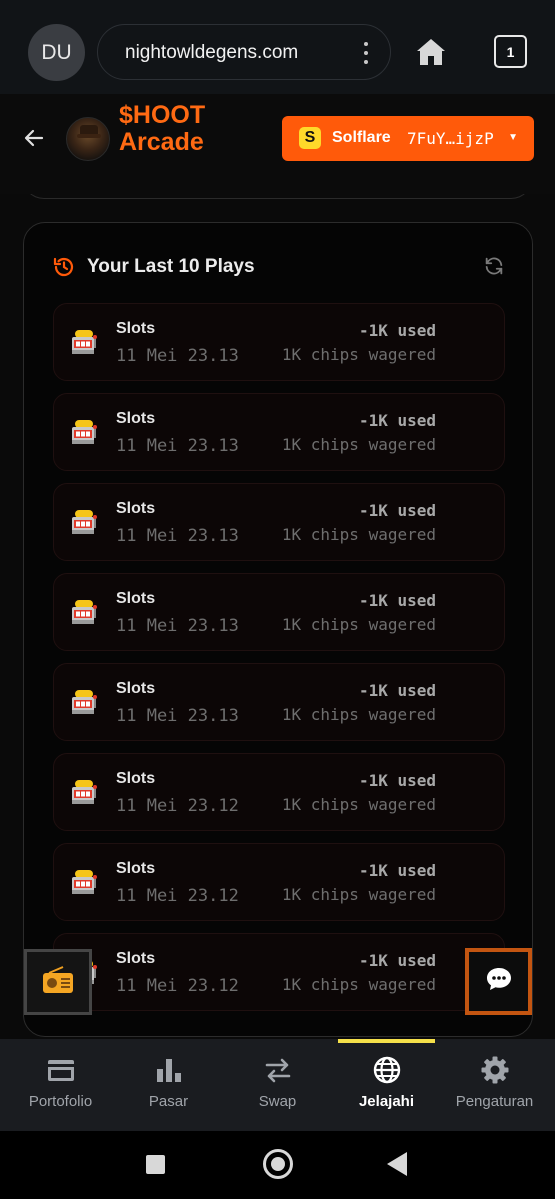  I want to click on swap-arrows-icon, so click(278, 1070).